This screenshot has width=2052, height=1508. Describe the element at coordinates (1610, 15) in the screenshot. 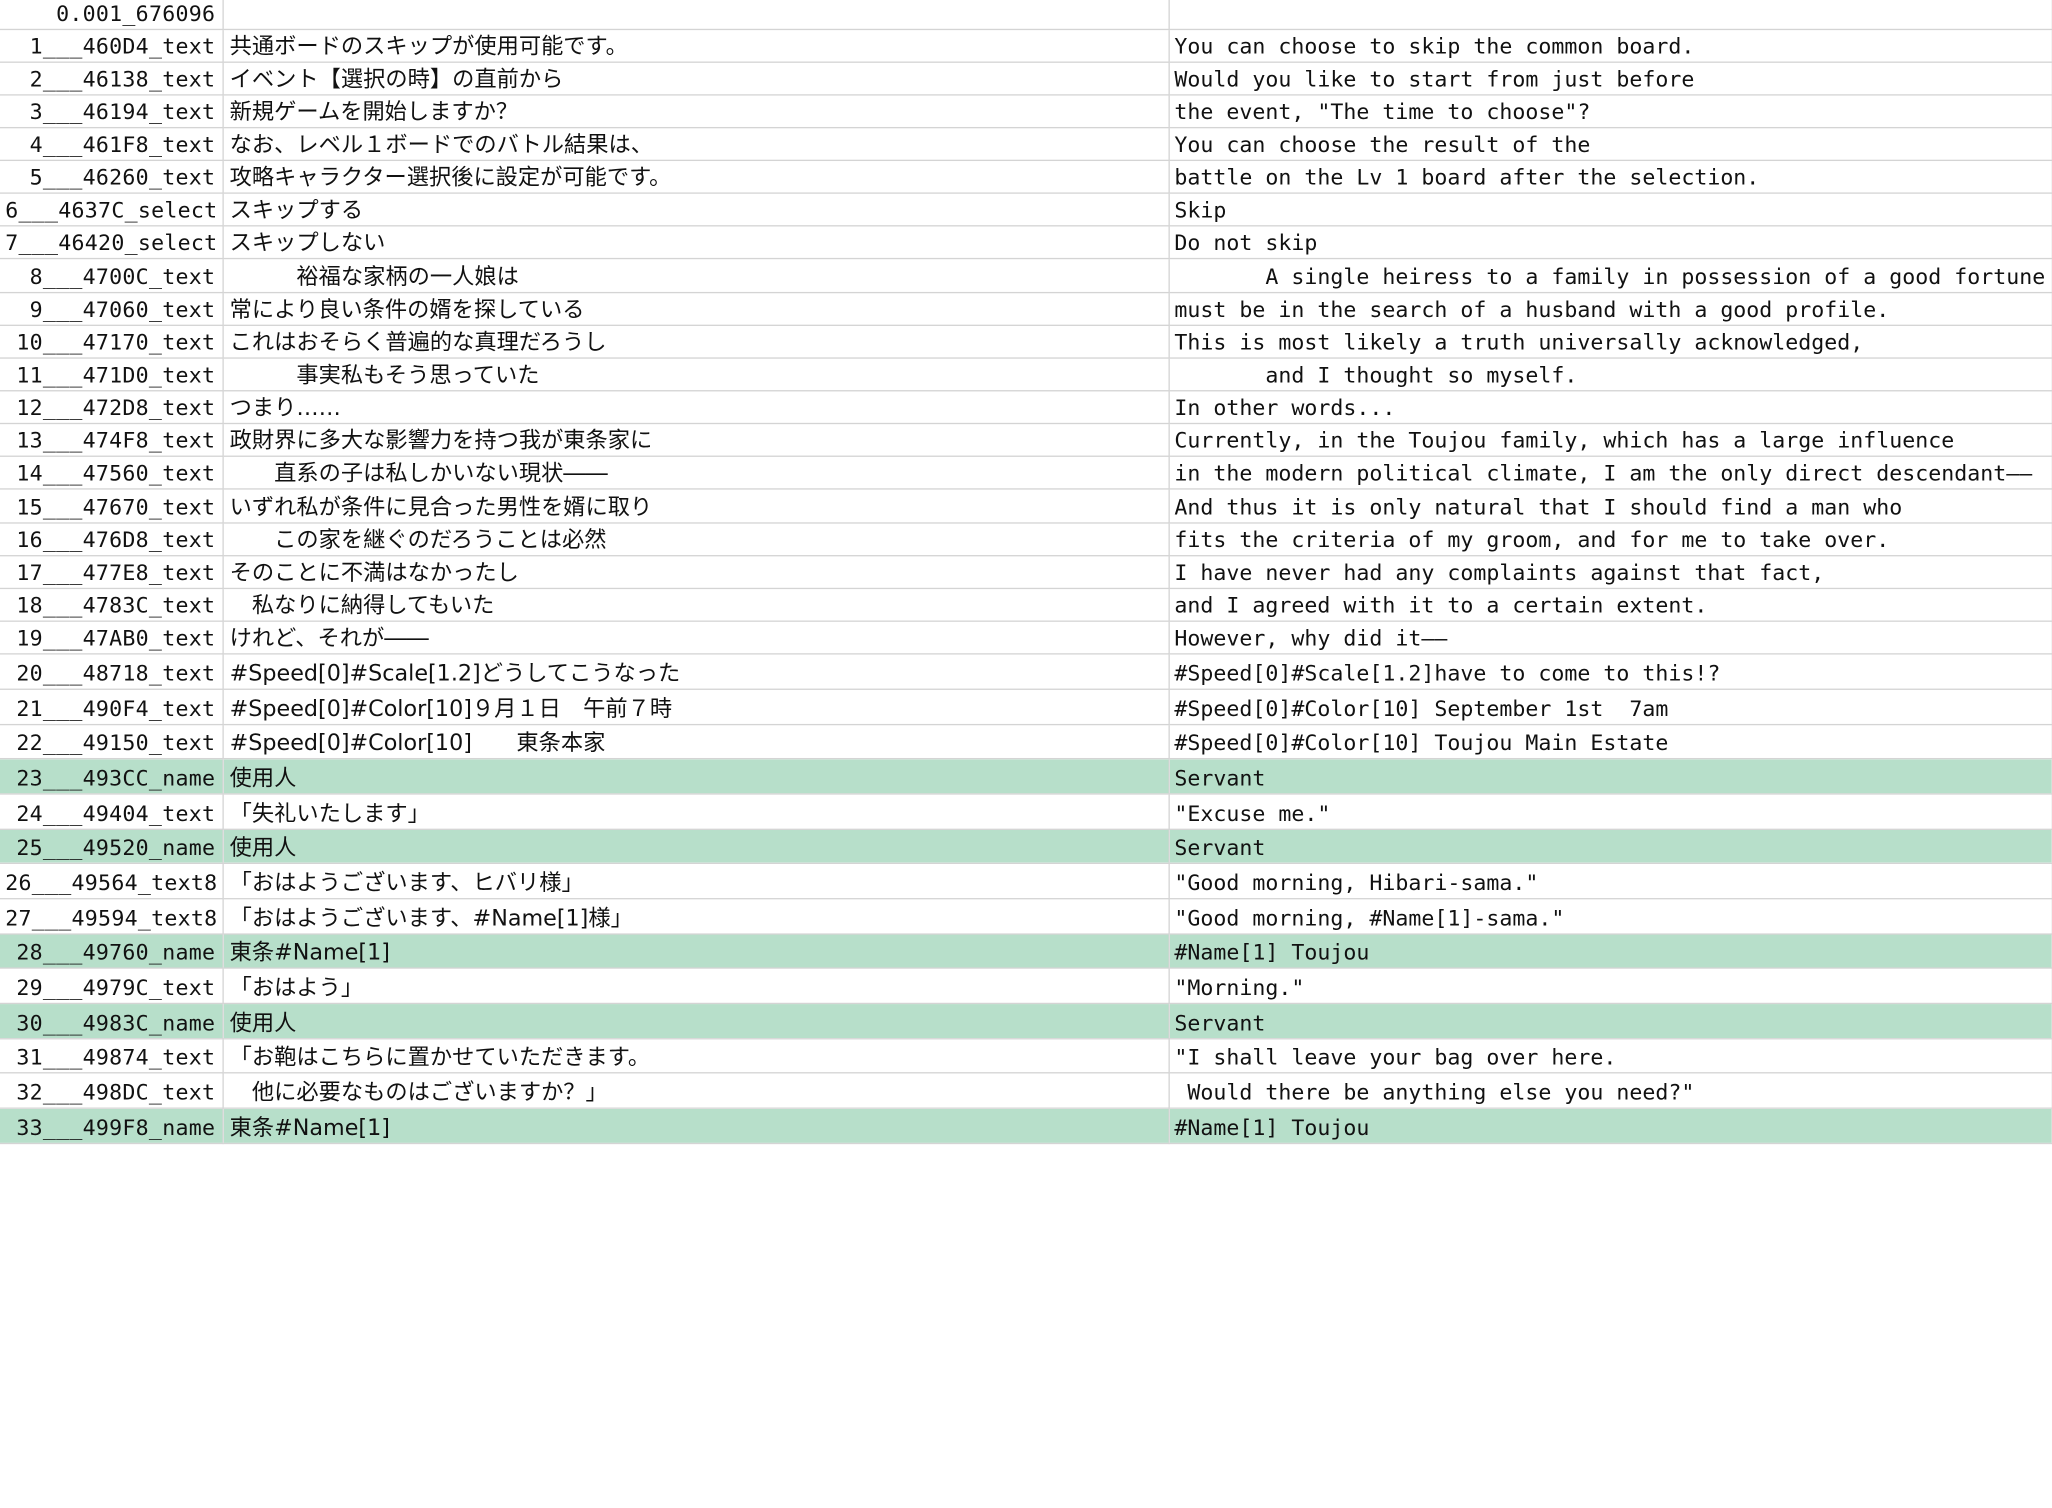

I see `cell-english-text` at that location.